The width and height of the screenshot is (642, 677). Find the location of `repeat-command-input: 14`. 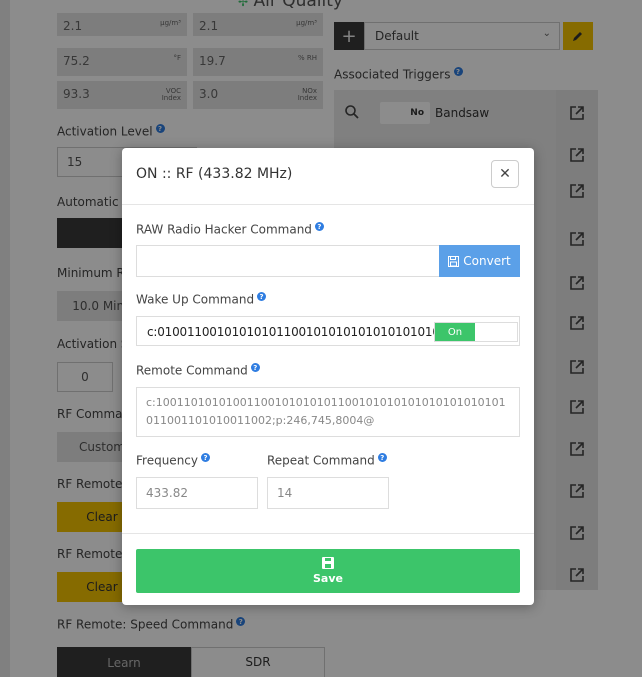

repeat-command-input: 14 is located at coordinates (328, 493).